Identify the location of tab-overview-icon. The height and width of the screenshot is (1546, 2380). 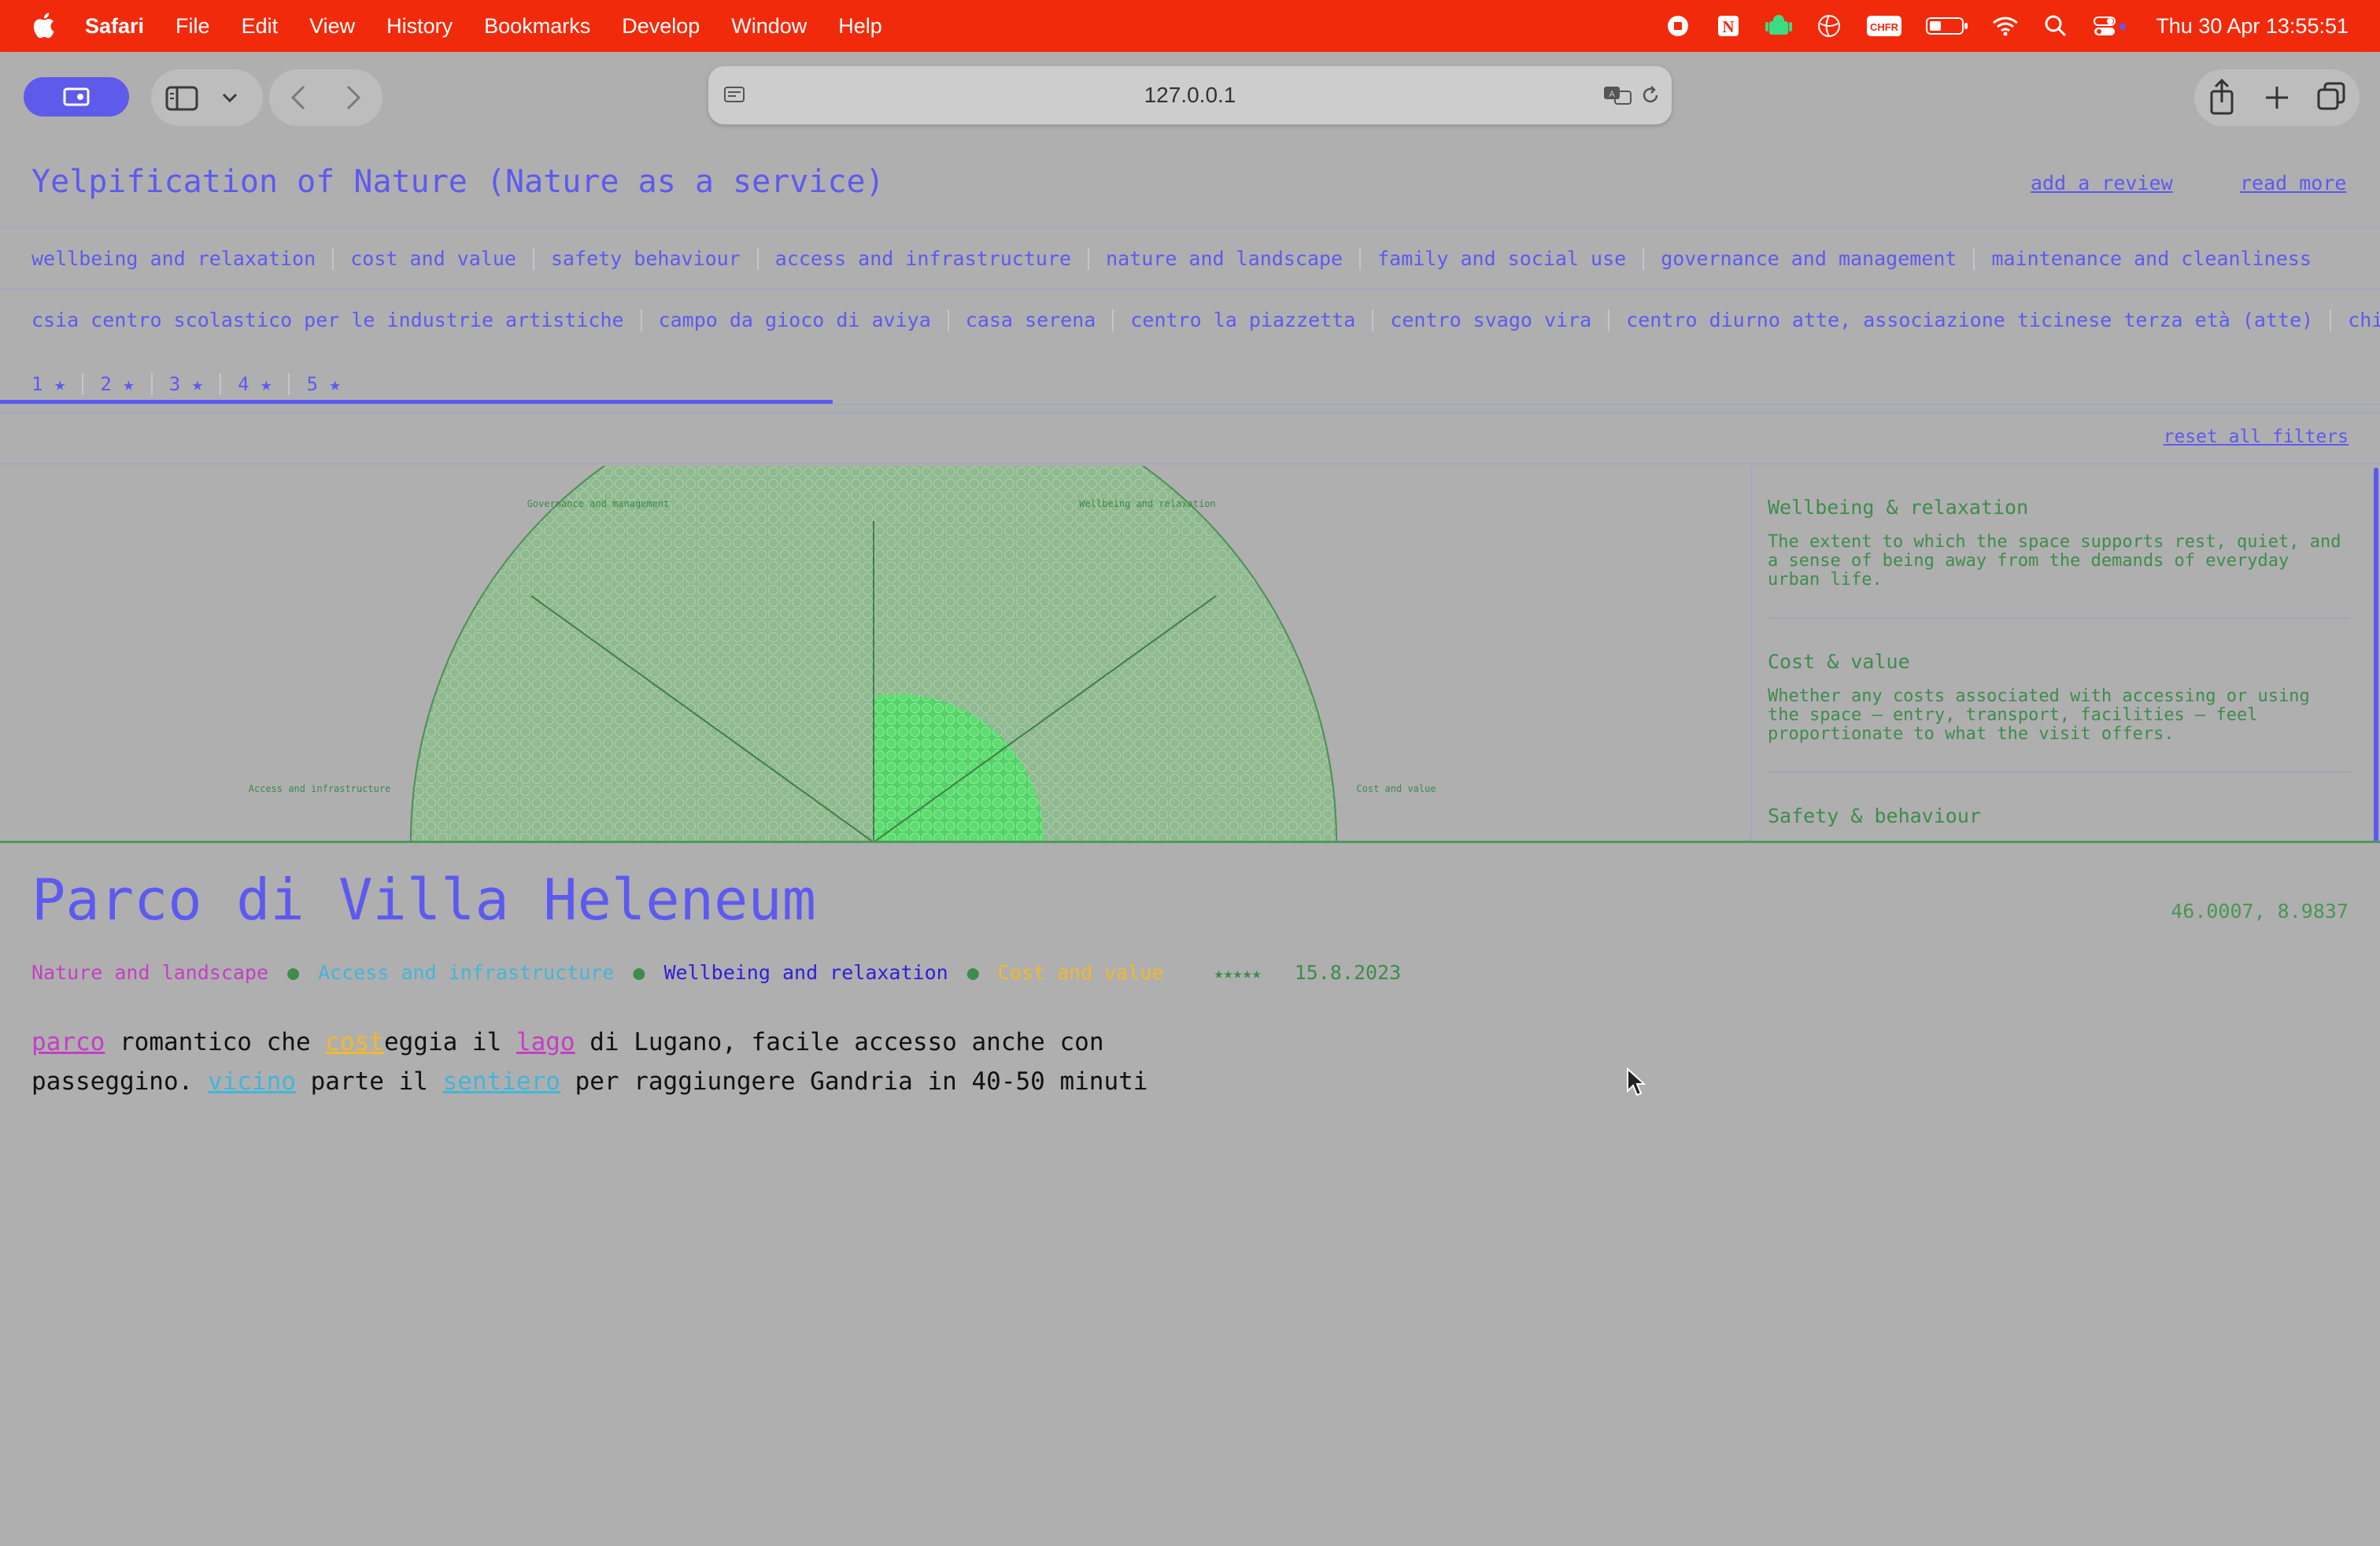
(2332, 97).